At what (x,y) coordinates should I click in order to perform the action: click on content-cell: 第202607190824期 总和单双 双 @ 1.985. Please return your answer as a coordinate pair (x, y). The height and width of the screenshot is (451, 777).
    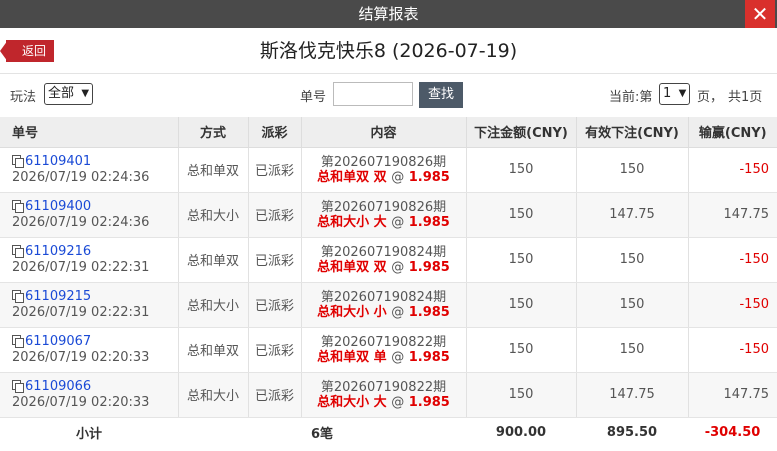
    Looking at the image, I should click on (384, 260).